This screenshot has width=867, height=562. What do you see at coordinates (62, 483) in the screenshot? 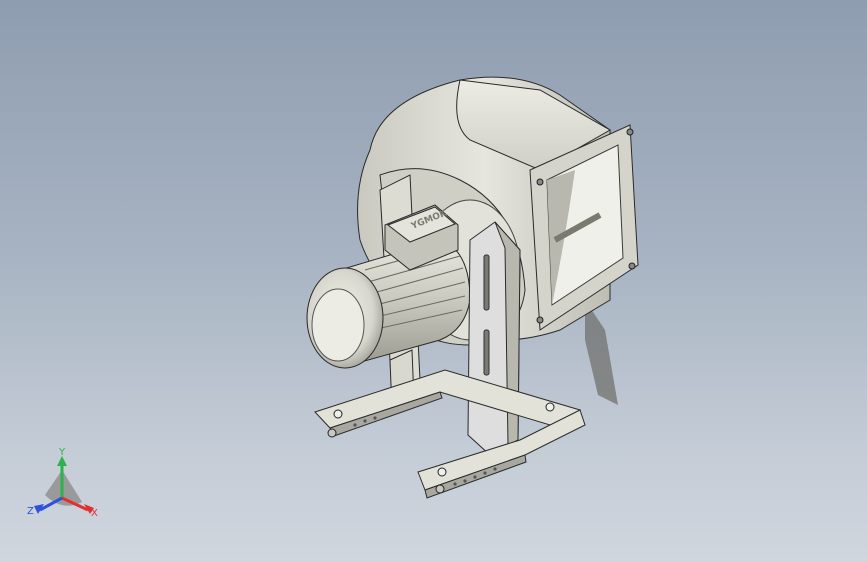
I see `view-orientation-triad: Y X Z` at bounding box center [62, 483].